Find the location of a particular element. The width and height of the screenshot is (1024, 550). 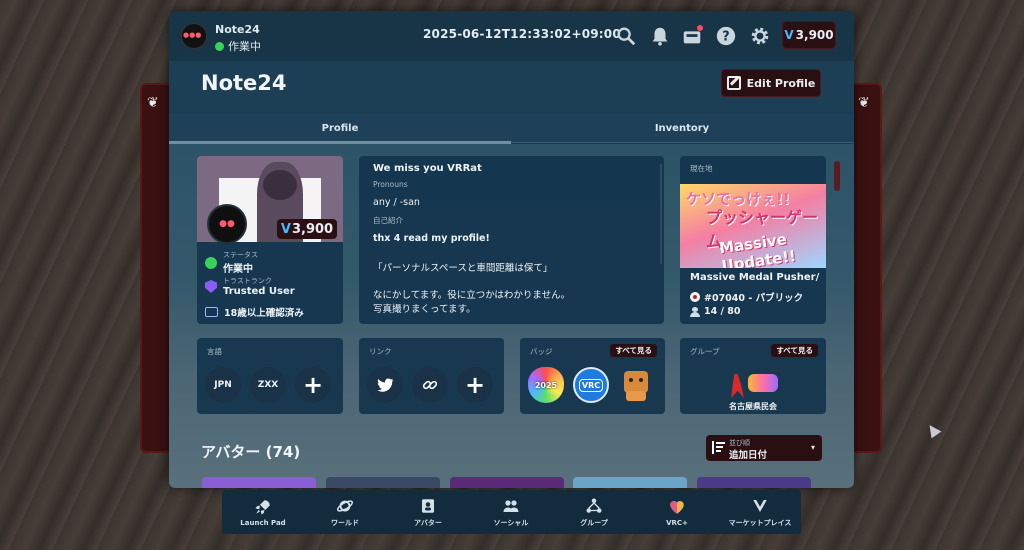

bell-icon is located at coordinates (660, 36).